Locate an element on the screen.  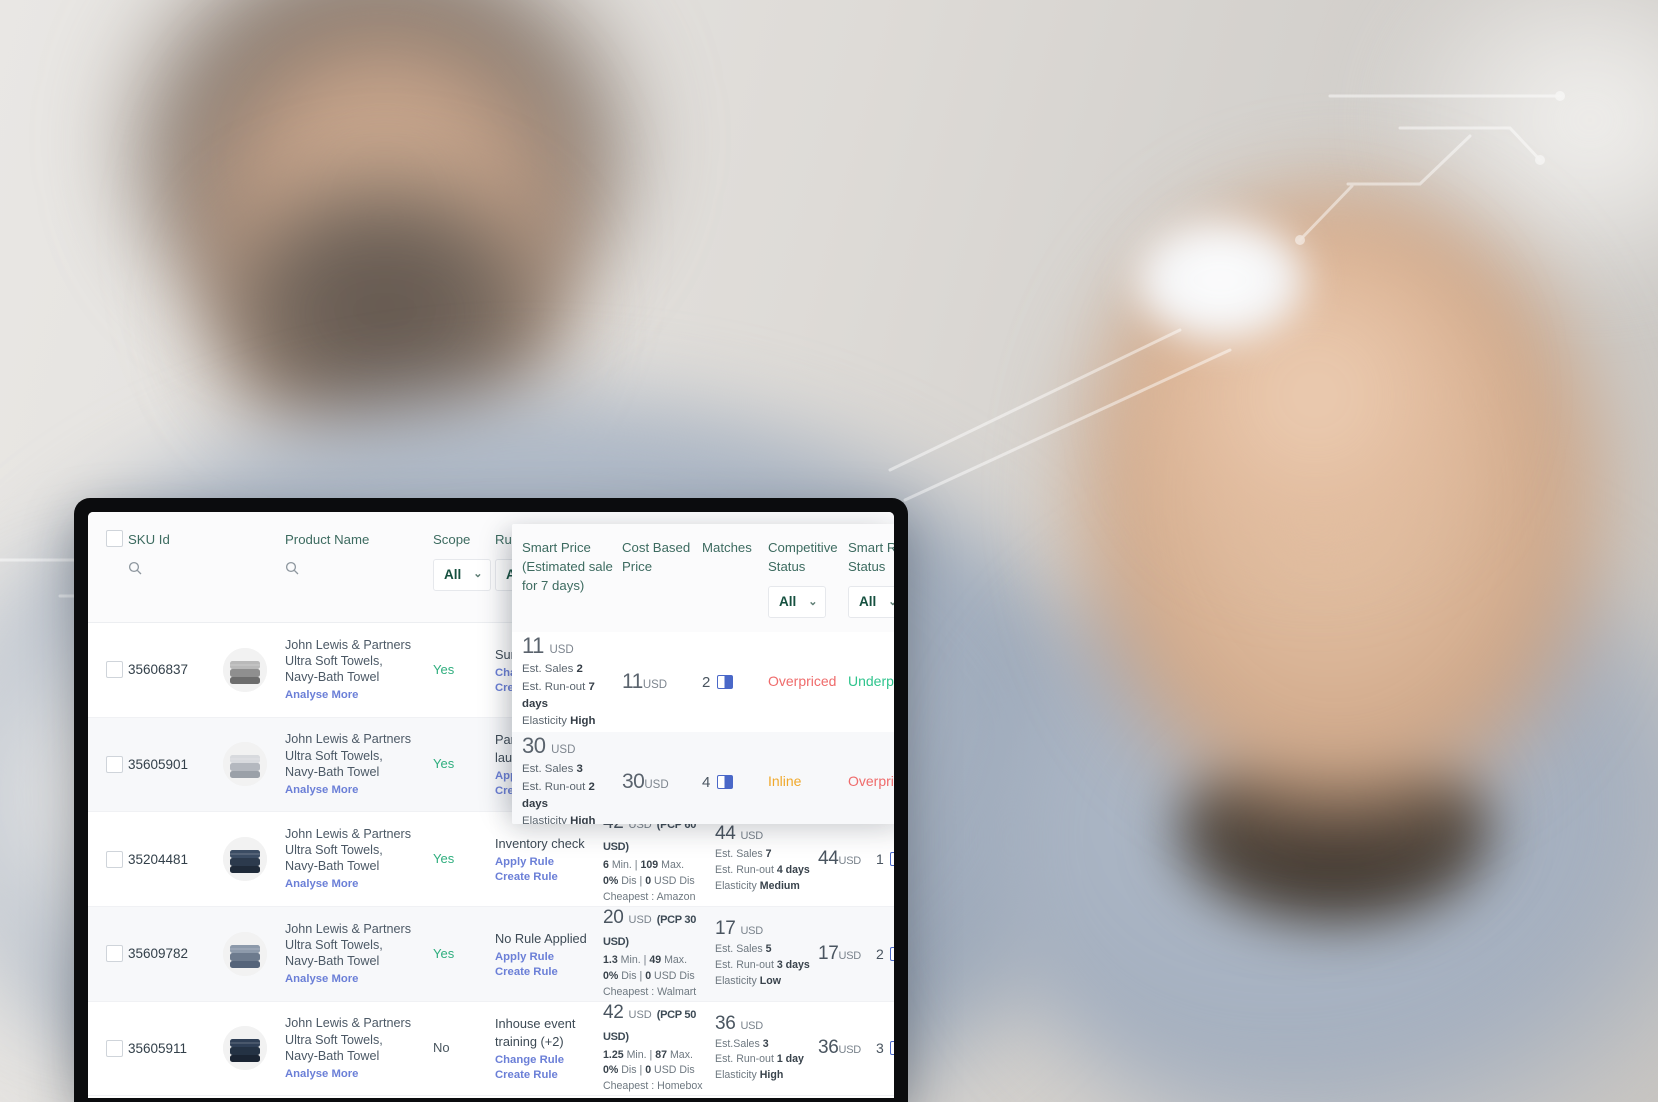
cell-final-price: 36USD is located at coordinates (847, 1048).